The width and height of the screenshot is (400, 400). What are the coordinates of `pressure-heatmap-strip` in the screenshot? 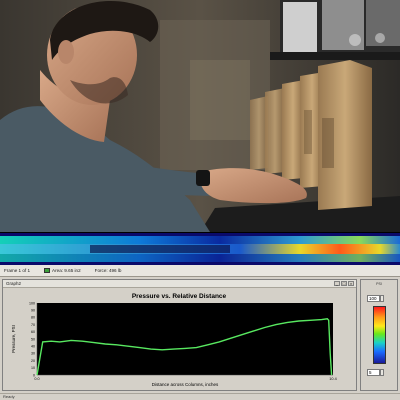 It's located at (200, 249).